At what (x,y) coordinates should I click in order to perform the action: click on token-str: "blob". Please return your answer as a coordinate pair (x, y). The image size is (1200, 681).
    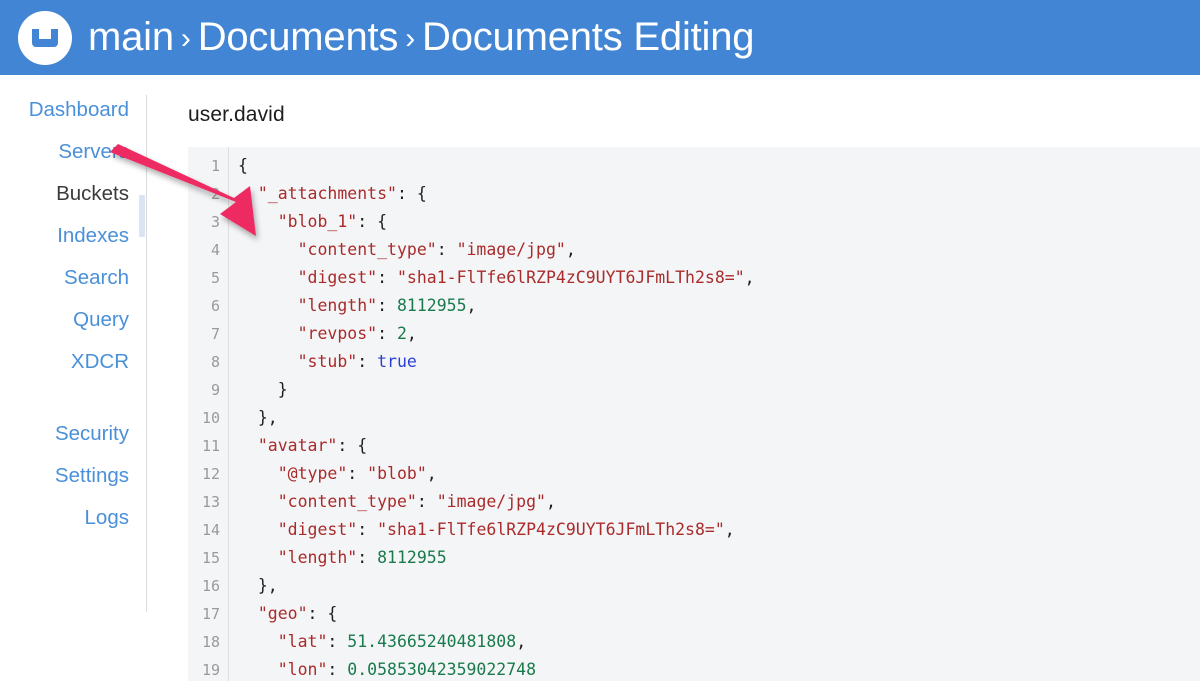
    Looking at the image, I should click on (397, 473).